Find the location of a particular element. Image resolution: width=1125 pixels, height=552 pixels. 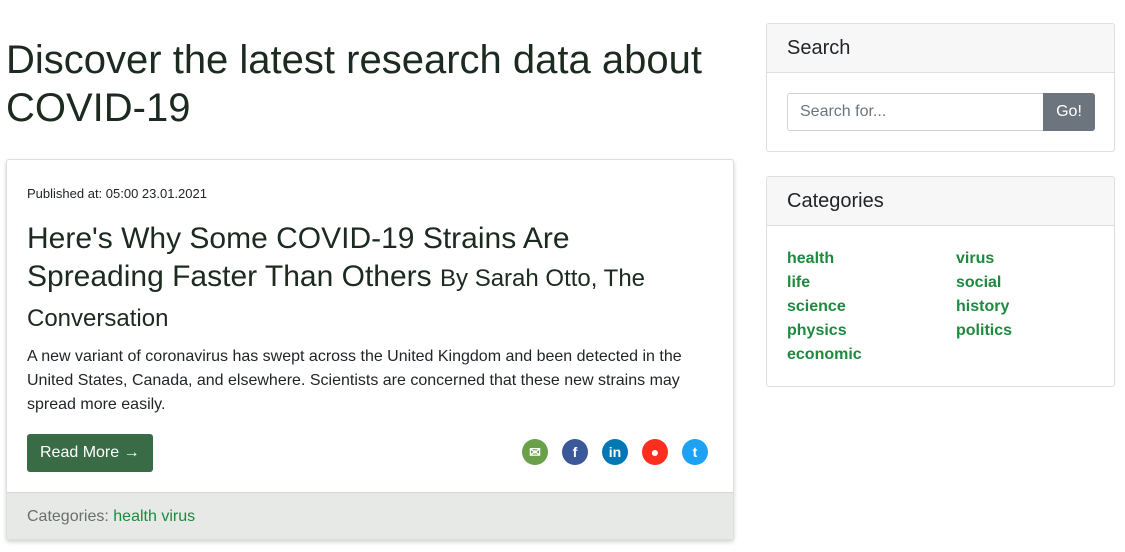

category-item: health is located at coordinates (871, 259).